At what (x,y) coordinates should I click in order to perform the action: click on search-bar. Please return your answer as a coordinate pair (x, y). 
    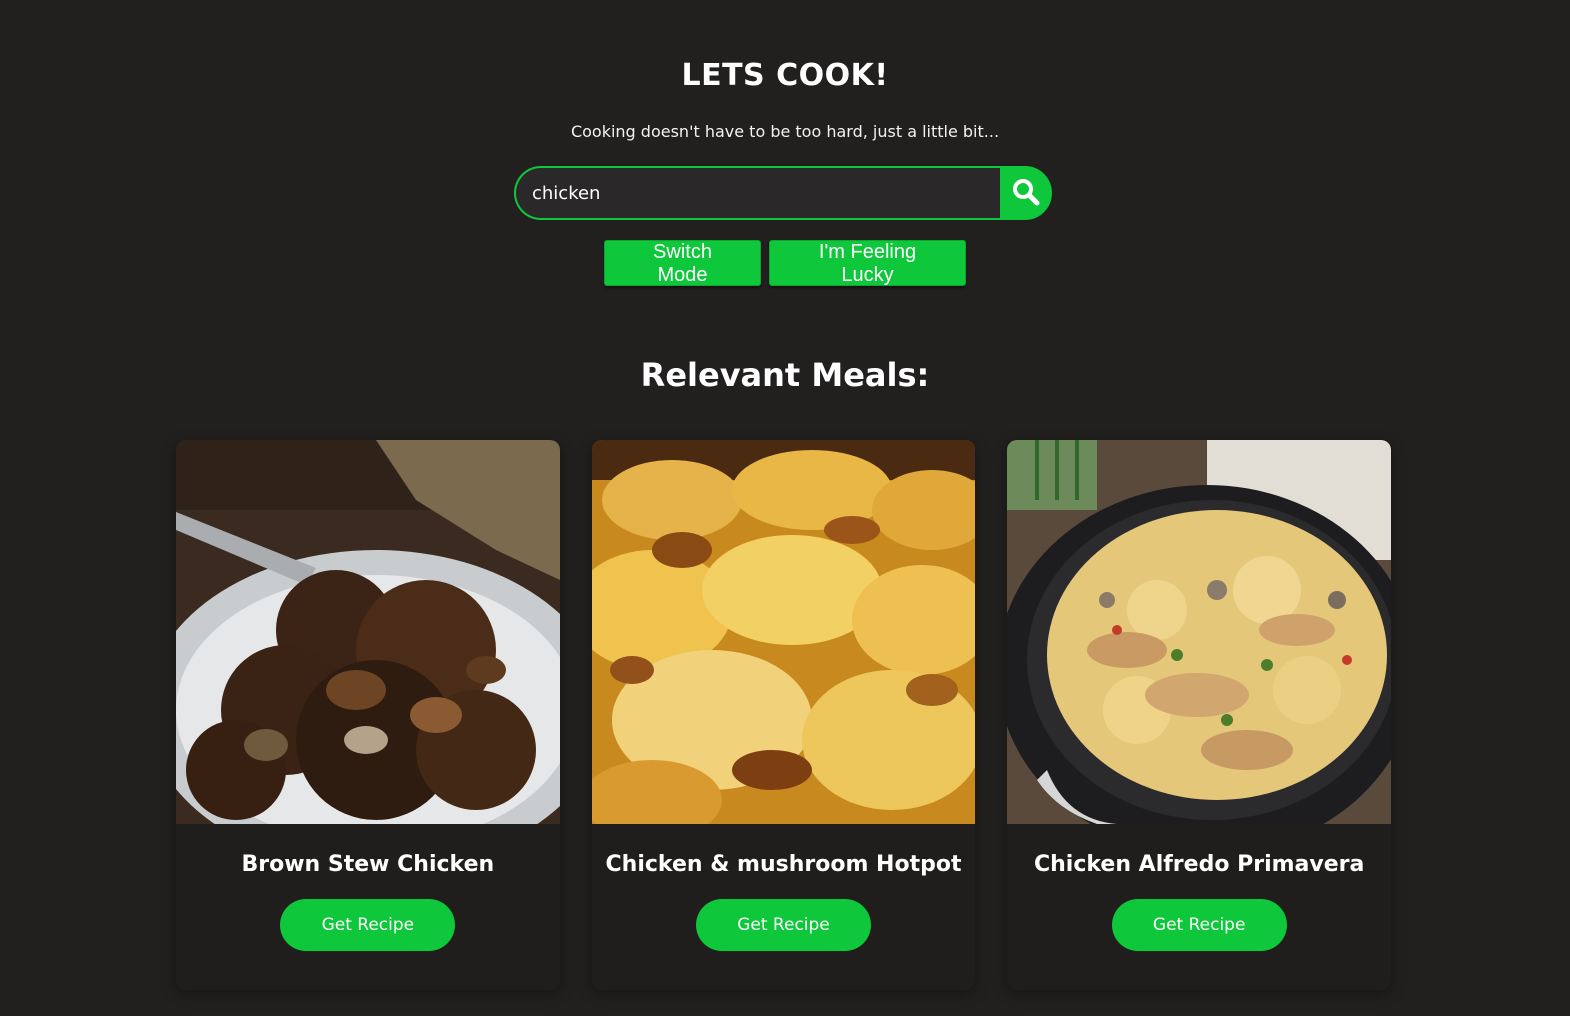
    Looking at the image, I should click on (783, 193).